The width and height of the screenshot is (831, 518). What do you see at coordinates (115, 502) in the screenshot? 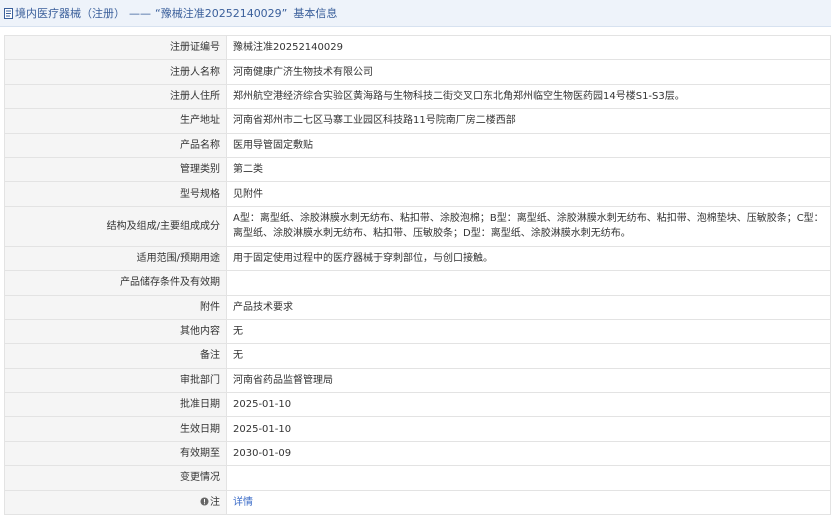
I see `note-row-label: 注` at bounding box center [115, 502].